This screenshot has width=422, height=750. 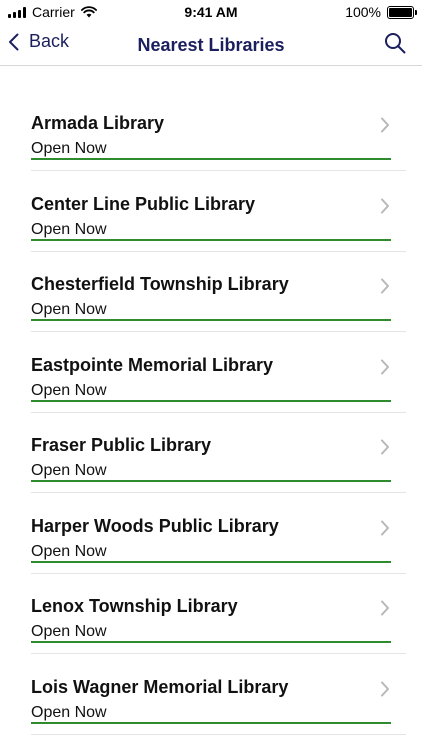 What do you see at coordinates (211, 221) in the screenshot?
I see `library-row: Center Line Public Library Open Now` at bounding box center [211, 221].